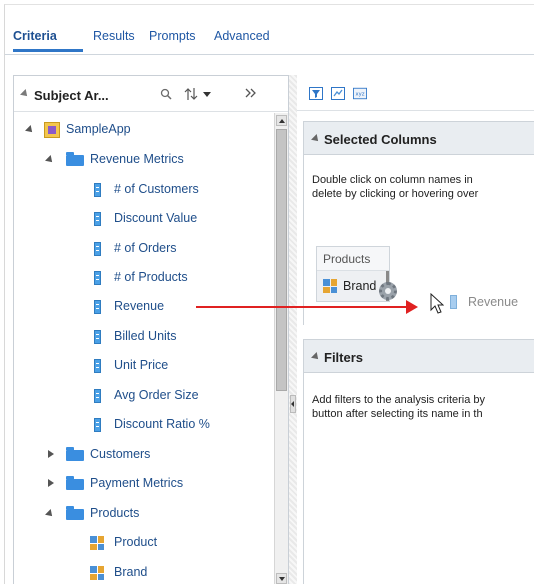 The height and width of the screenshot is (584, 534). What do you see at coordinates (242, 36) in the screenshot?
I see `tab-advanced: Advanced` at bounding box center [242, 36].